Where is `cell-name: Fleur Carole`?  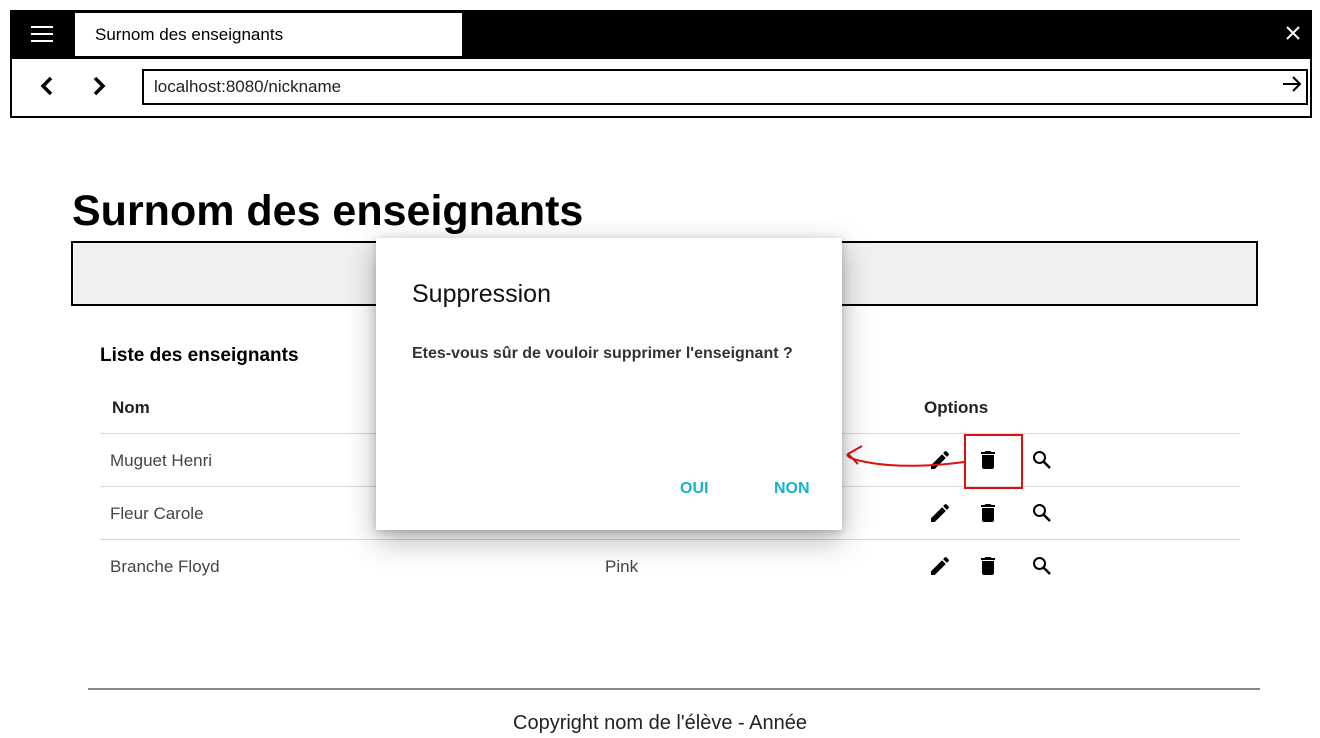
cell-name: Fleur Carole is located at coordinates (157, 513).